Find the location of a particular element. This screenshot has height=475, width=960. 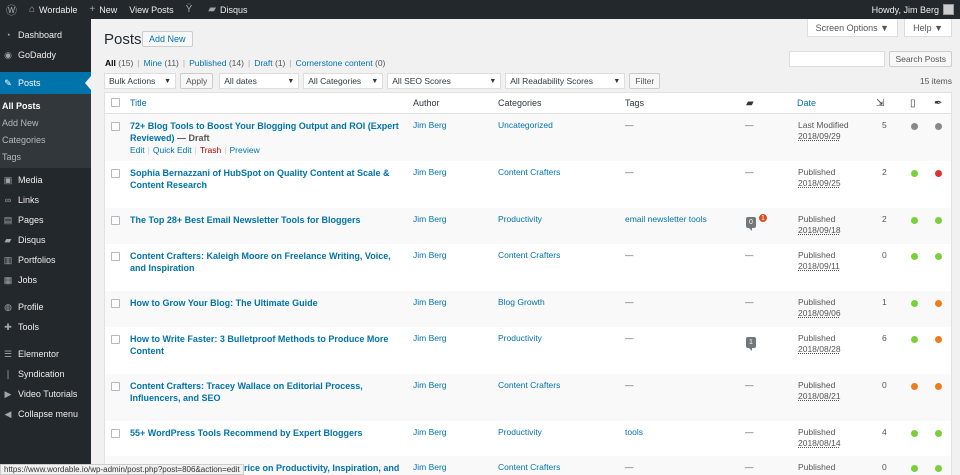

sidebar-item-tools: ✚ Tools is located at coordinates (45, 327).